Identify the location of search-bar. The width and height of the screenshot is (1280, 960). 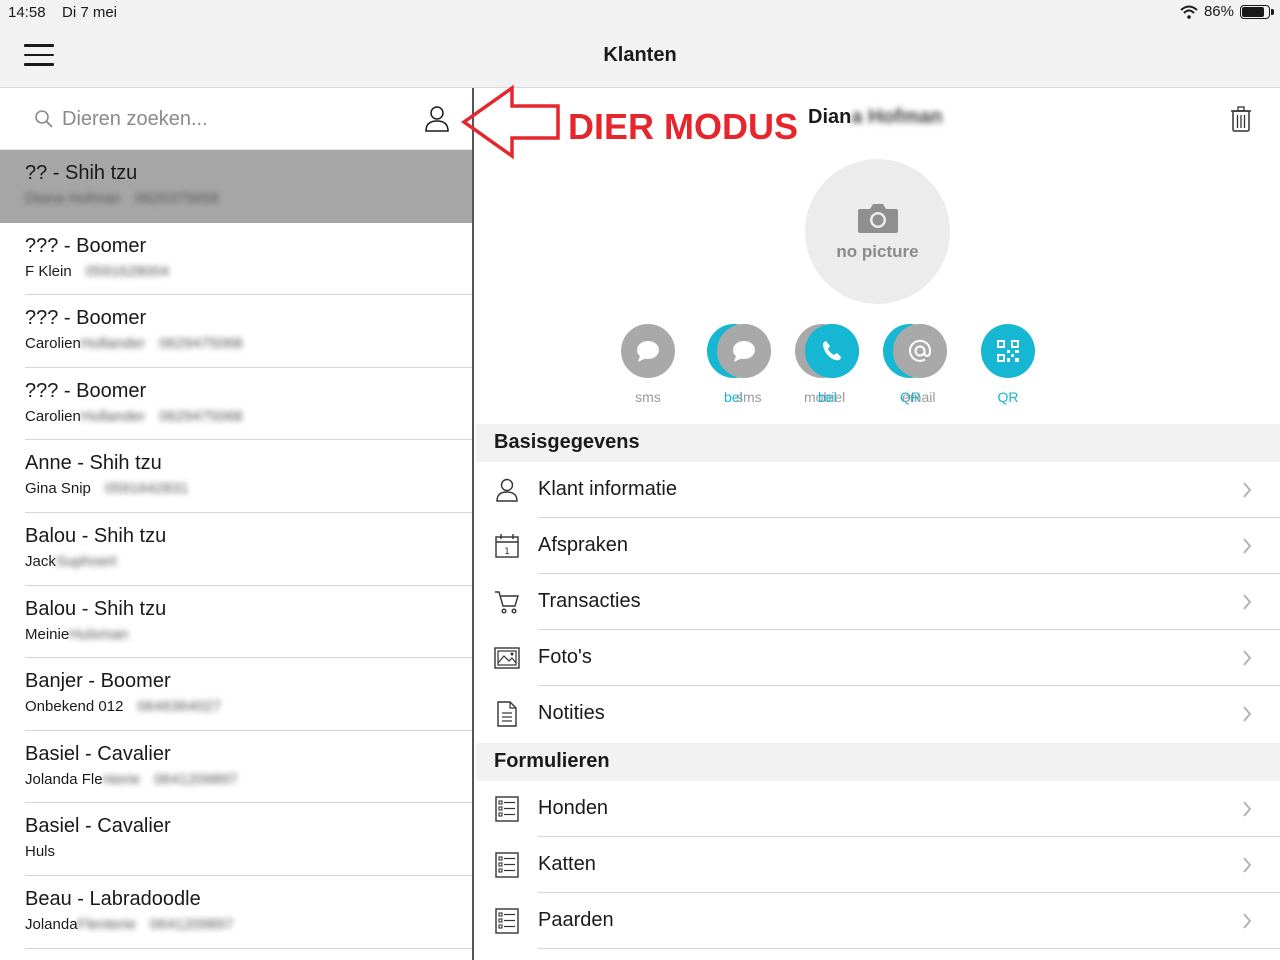
(236, 119).